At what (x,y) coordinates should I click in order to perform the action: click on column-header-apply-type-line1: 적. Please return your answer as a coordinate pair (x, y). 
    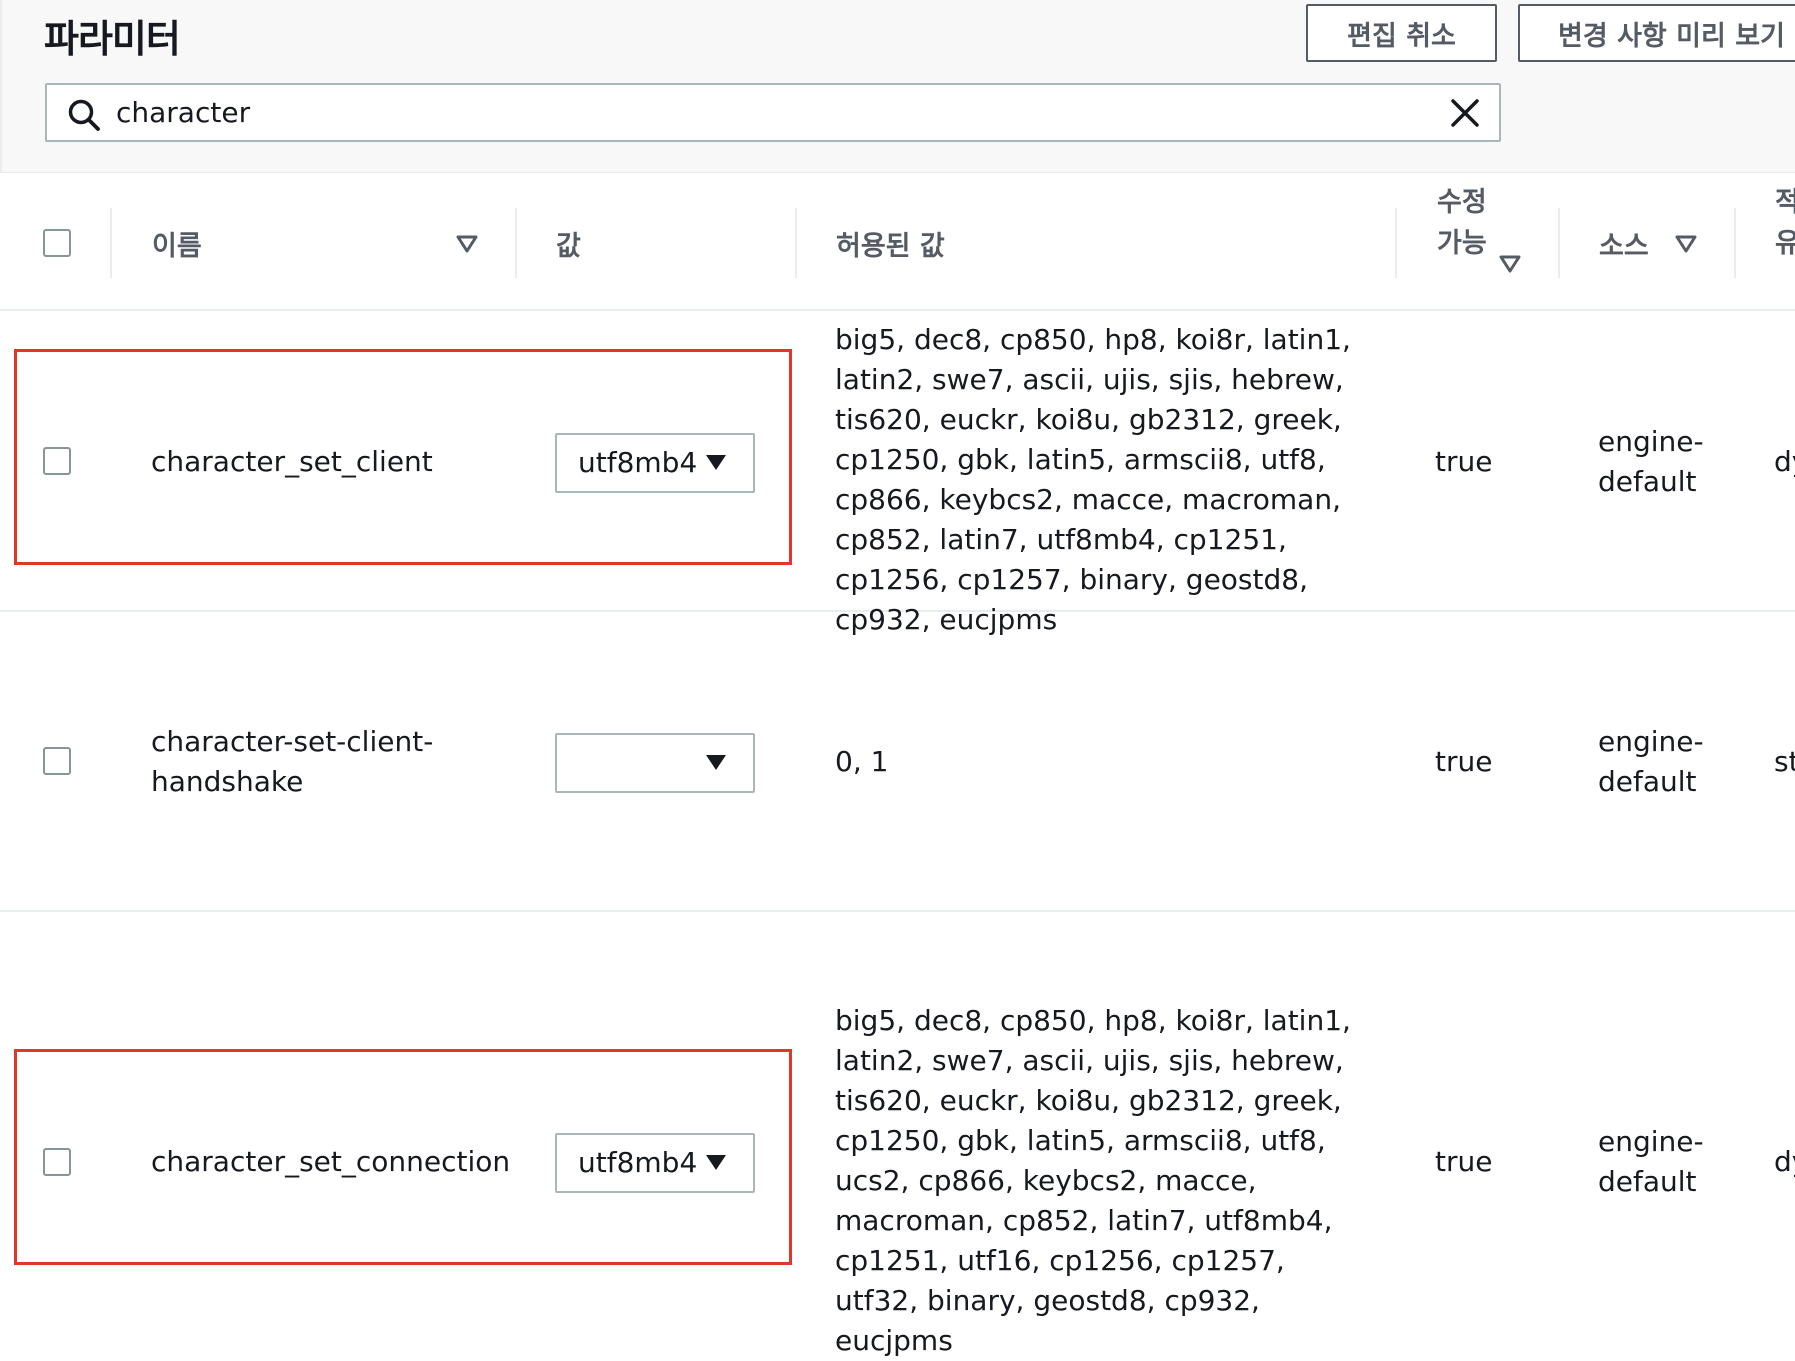
    Looking at the image, I should click on (1785, 199).